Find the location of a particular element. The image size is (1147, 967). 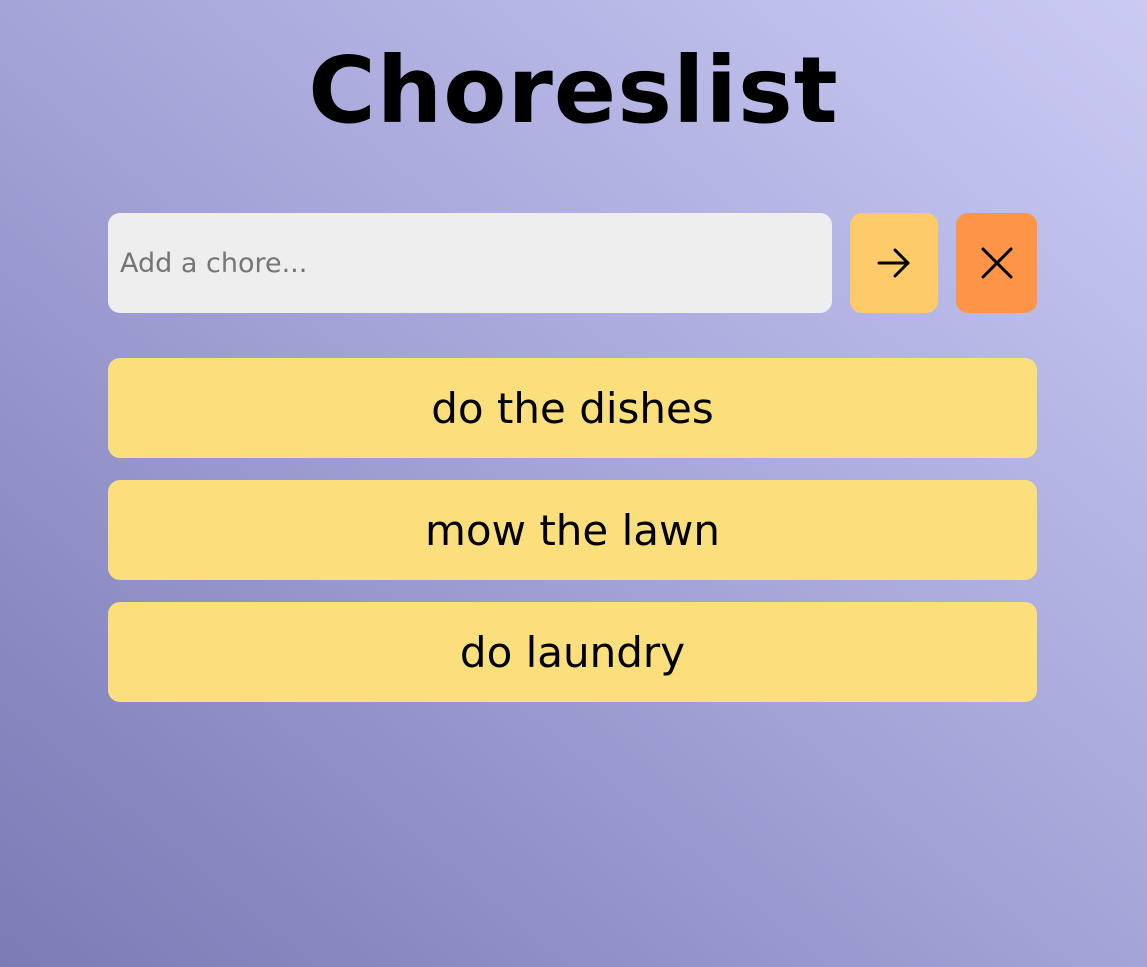

chore-item: do the dishes is located at coordinates (572, 408).